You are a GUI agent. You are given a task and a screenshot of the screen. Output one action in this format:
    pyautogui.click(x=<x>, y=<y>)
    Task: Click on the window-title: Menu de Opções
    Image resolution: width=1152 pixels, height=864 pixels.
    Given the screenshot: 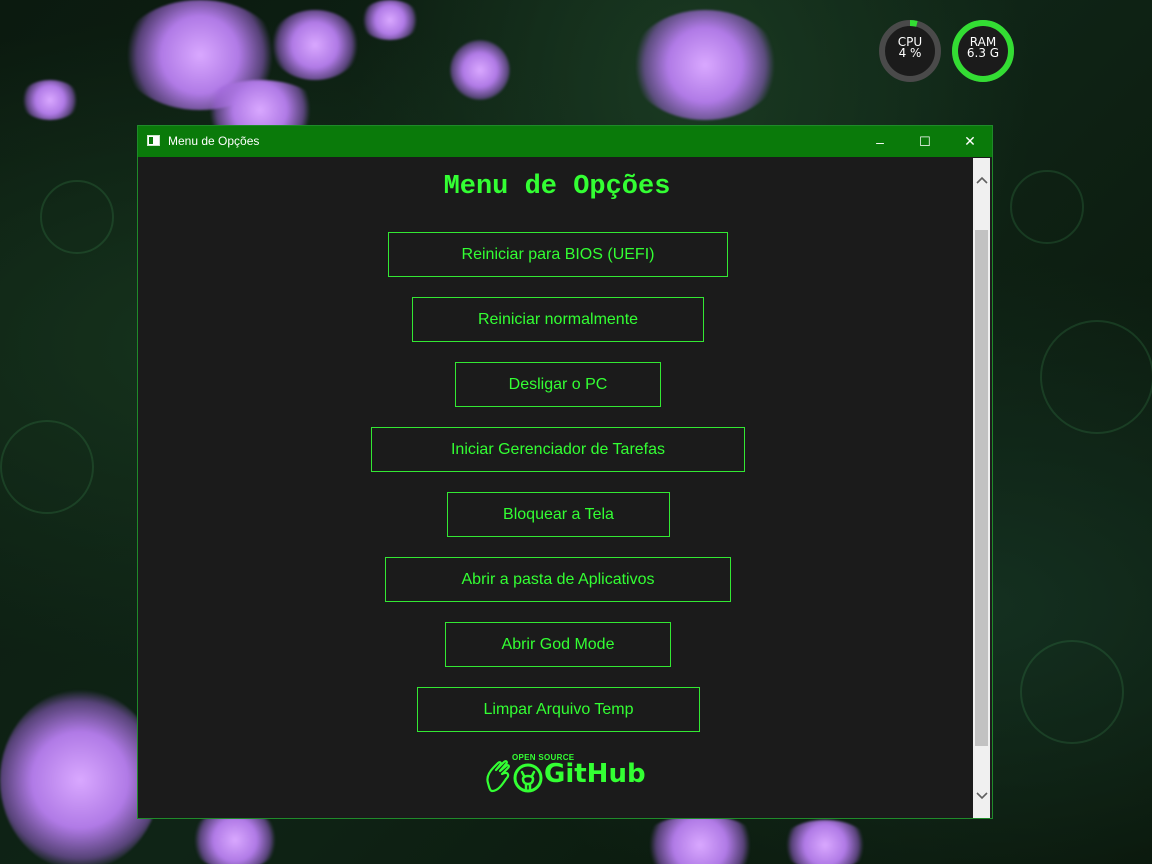 What is the action you would take?
    pyautogui.click(x=214, y=141)
    